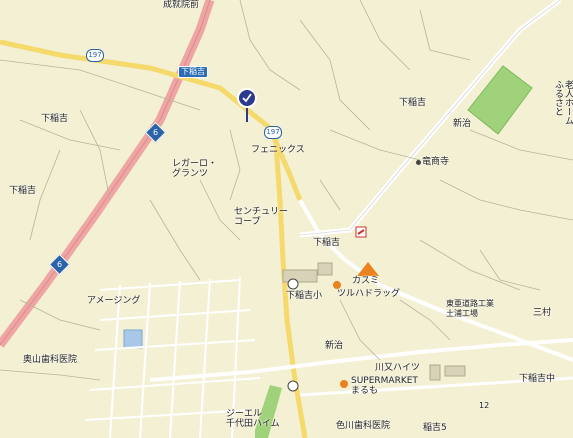  I want to click on place-label-niiharu-2: 新治, so click(334, 346).